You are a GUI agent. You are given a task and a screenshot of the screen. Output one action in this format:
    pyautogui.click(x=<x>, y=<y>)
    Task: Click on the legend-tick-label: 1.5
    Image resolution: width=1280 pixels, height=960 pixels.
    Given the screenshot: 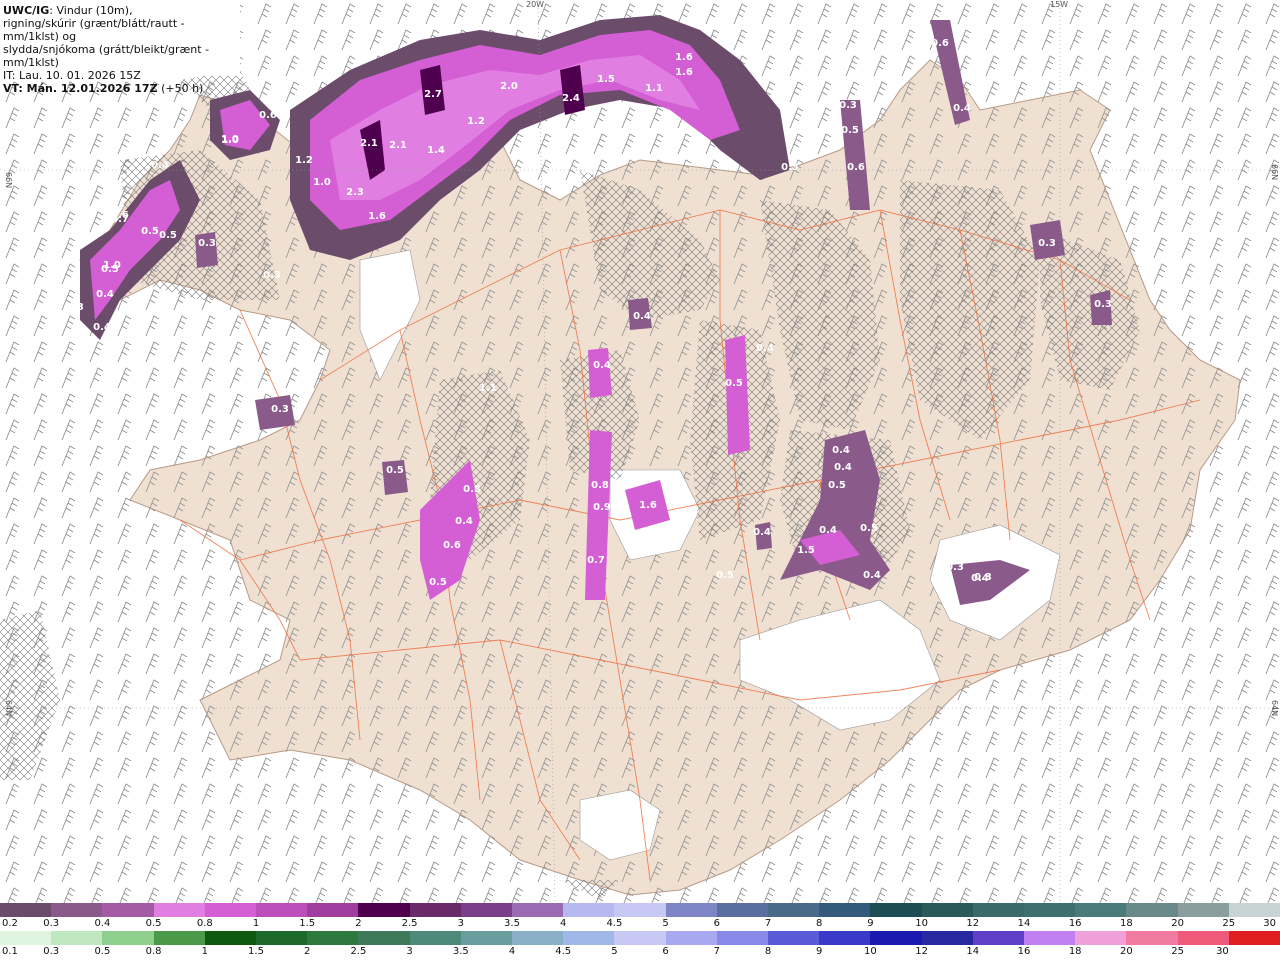 What is the action you would take?
    pyautogui.click(x=256, y=951)
    